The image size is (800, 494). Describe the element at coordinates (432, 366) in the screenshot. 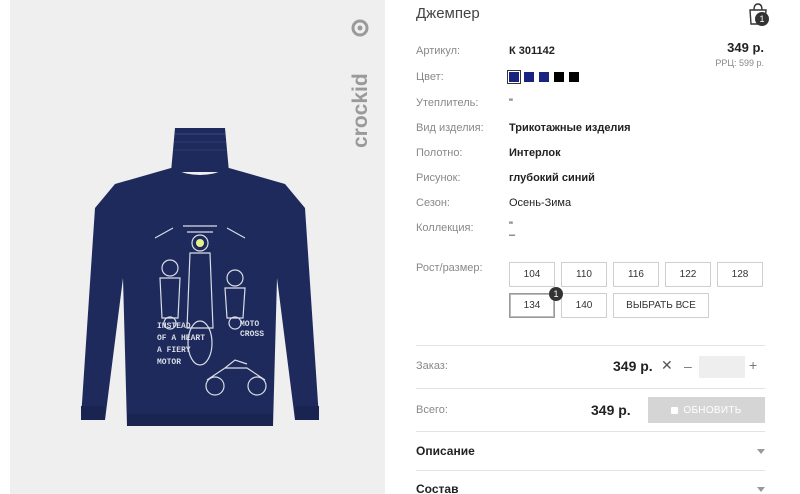

I see `order-label: Заказ:` at that location.